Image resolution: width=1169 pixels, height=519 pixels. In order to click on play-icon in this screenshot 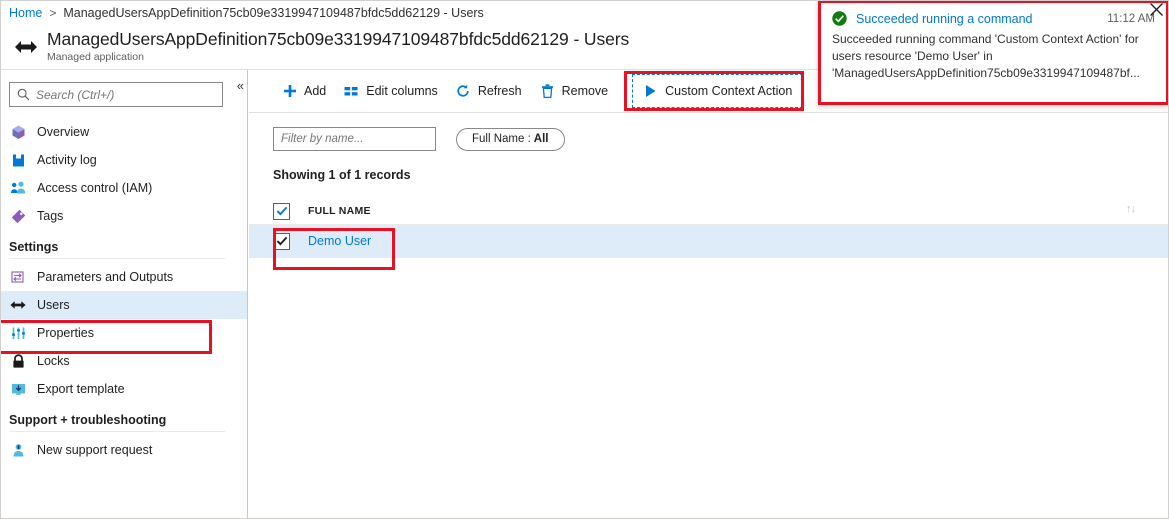, I will do `click(650, 91)`.